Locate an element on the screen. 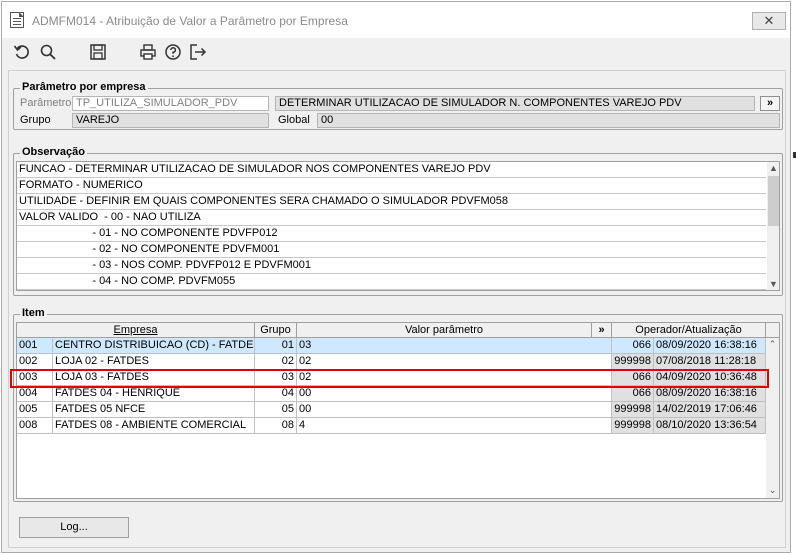 The width and height of the screenshot is (796, 554). cell-valor: 03 is located at coordinates (454, 346).